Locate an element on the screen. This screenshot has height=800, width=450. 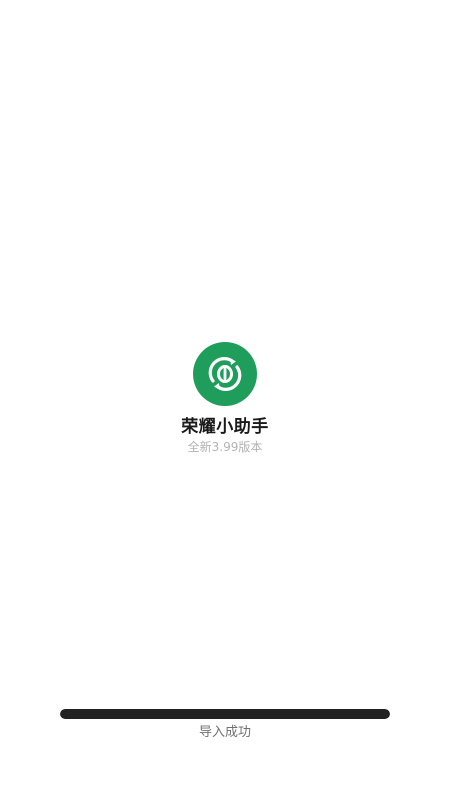
import-progress-bar is located at coordinates (225, 714).